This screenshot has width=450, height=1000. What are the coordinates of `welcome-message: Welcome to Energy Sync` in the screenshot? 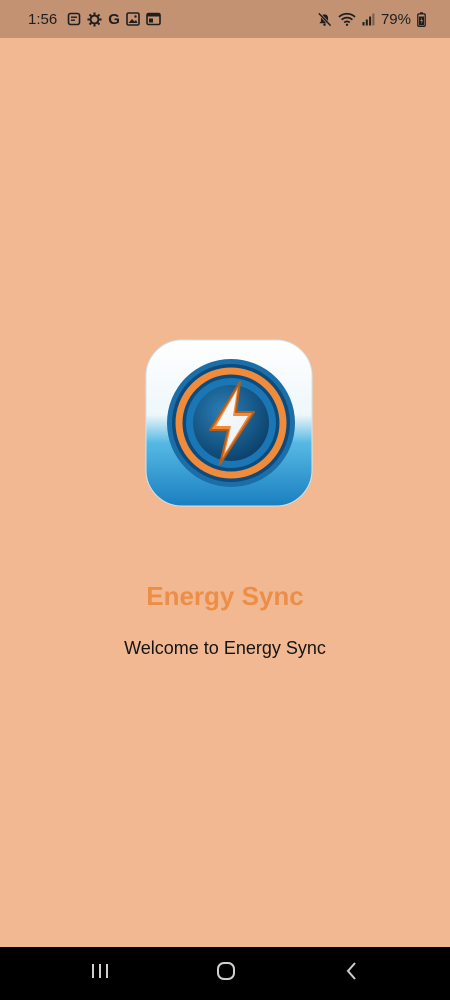 It's located at (225, 648).